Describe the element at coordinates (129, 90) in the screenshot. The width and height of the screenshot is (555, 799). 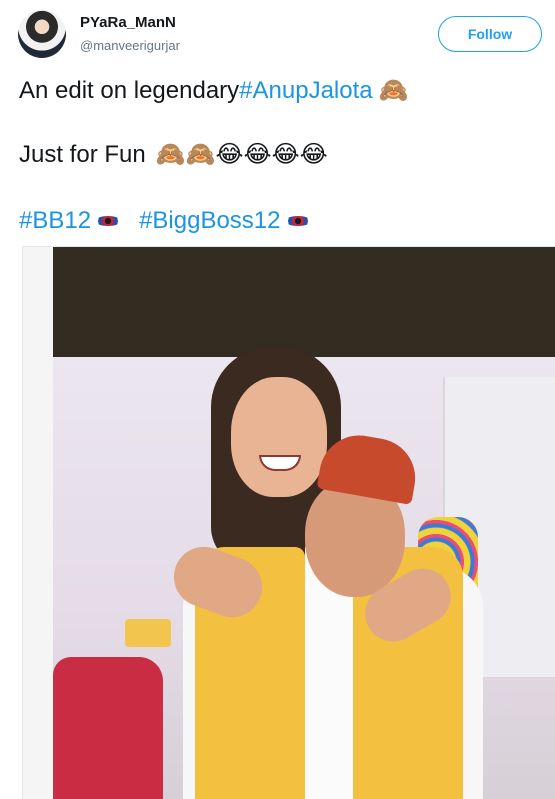
I see `tweet-text: An edit on legendary` at that location.